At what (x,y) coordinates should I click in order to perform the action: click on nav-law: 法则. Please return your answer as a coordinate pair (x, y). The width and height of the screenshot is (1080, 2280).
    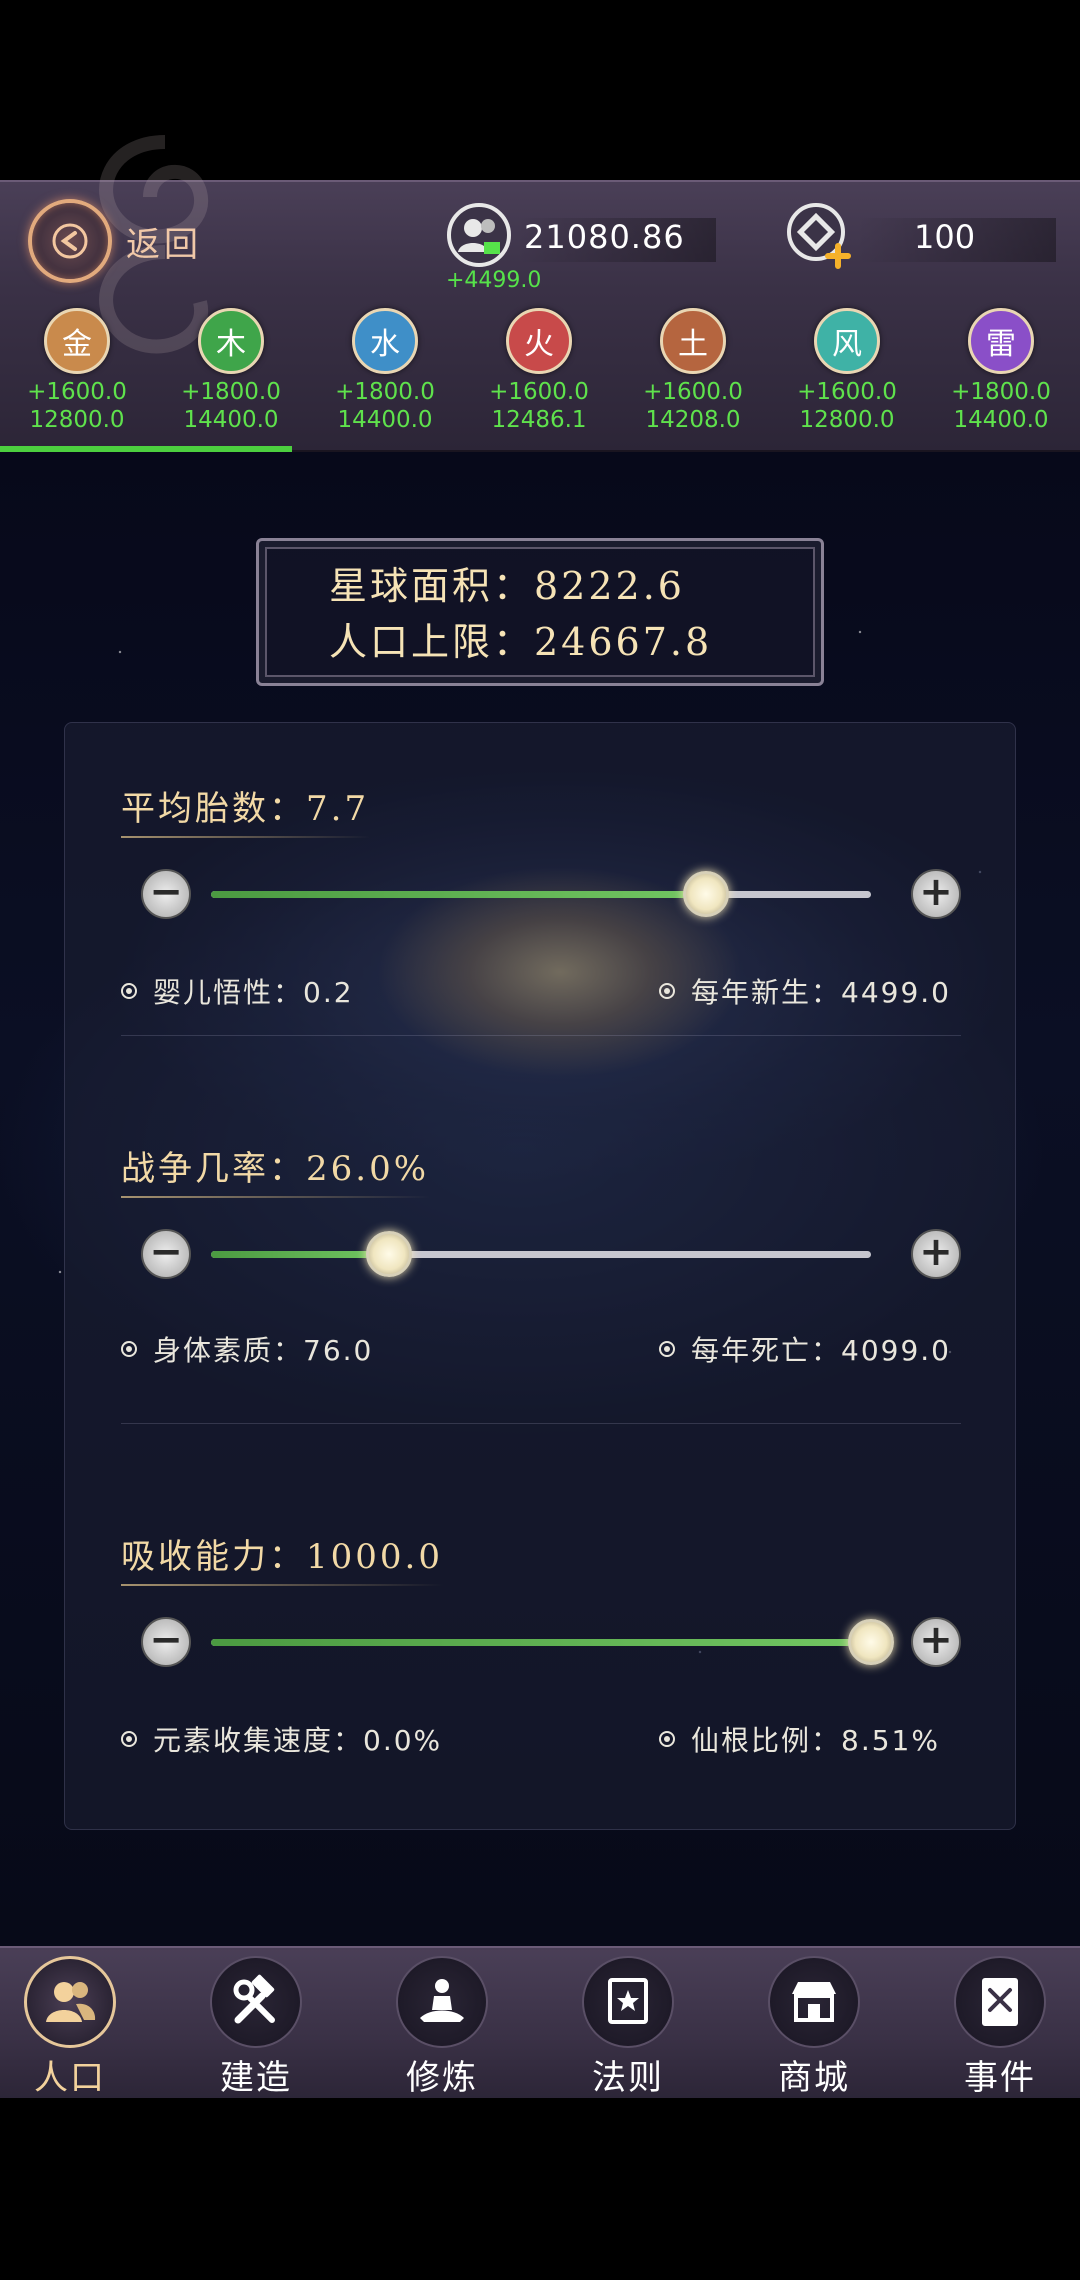
    Looking at the image, I should click on (628, 2027).